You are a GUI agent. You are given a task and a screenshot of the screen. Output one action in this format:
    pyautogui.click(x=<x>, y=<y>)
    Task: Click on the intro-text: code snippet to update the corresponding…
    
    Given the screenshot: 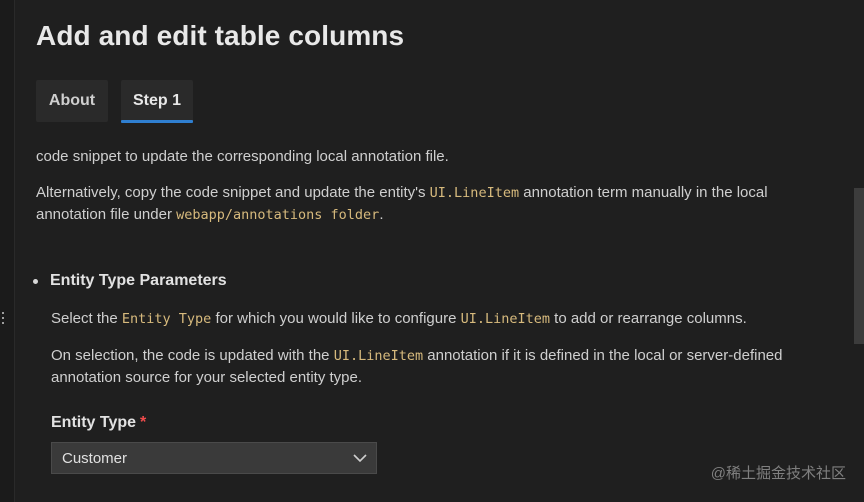 What is the action you would take?
    pyautogui.click(x=242, y=156)
    